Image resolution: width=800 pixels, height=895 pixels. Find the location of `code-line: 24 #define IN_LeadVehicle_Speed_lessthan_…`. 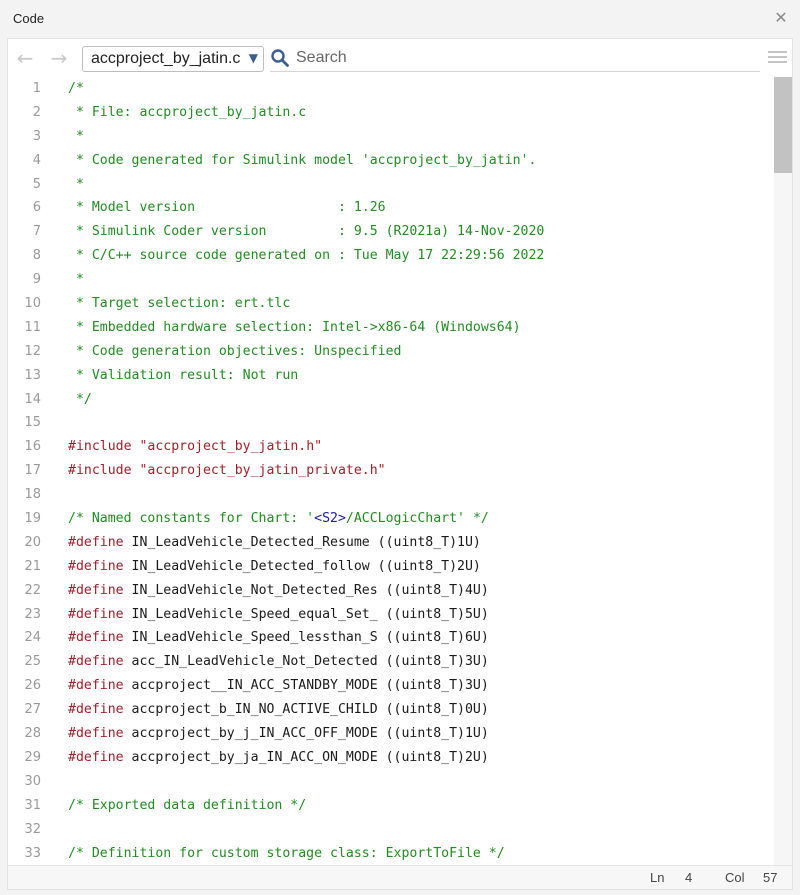

code-line: 24 #define IN_LeadVehicle_Speed_lessthan_… is located at coordinates (391, 638).